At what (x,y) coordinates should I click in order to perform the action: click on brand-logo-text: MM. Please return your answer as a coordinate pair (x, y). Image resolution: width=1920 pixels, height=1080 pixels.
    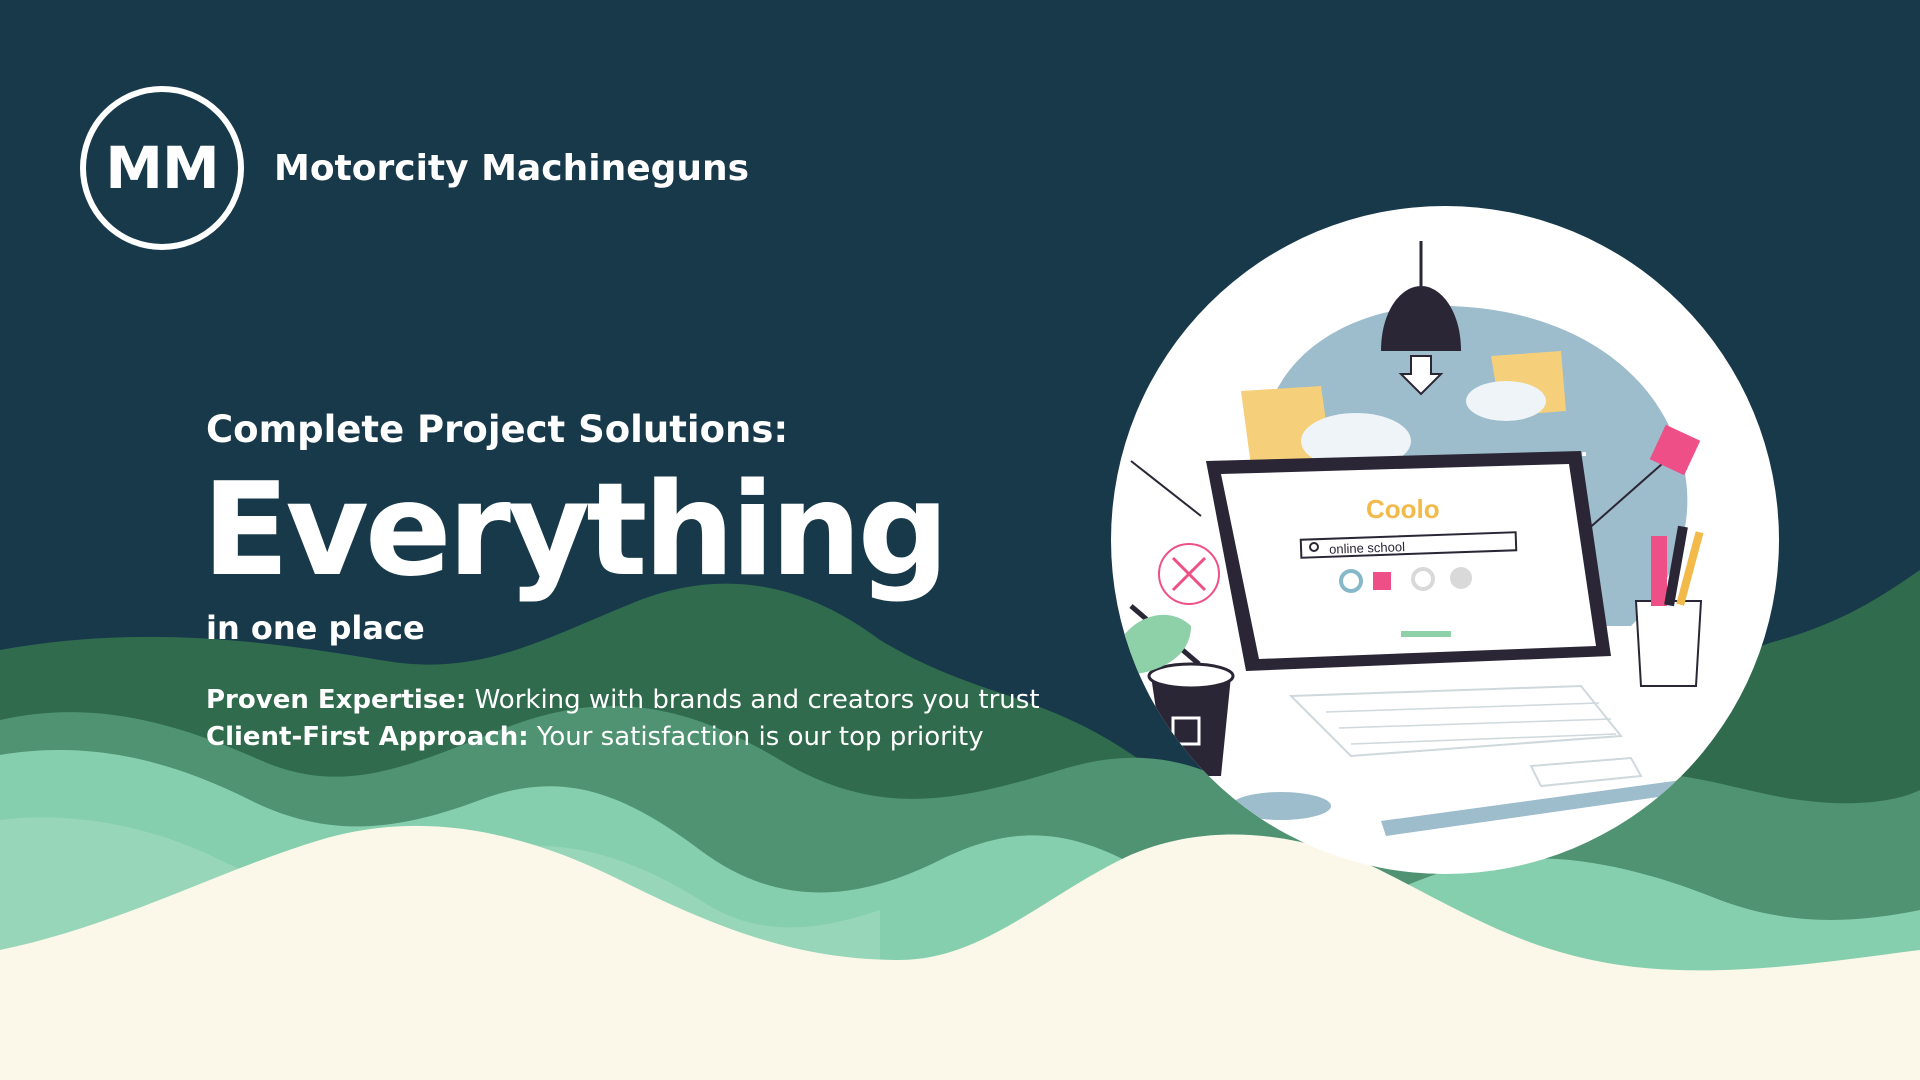
    Looking at the image, I should click on (162, 168).